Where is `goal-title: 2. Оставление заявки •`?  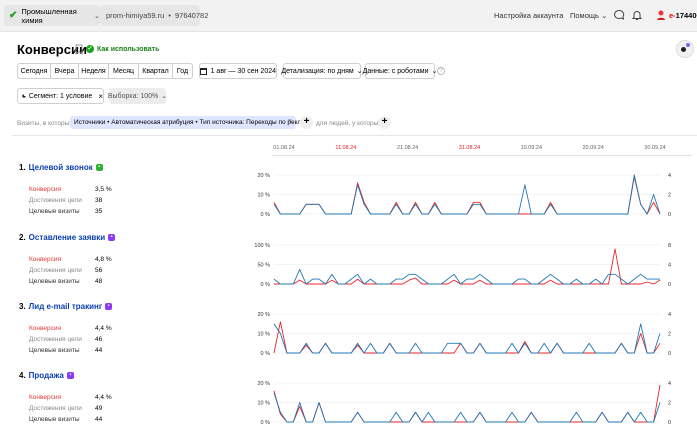
goal-title: 2. Оставление заявки • is located at coordinates (67, 237).